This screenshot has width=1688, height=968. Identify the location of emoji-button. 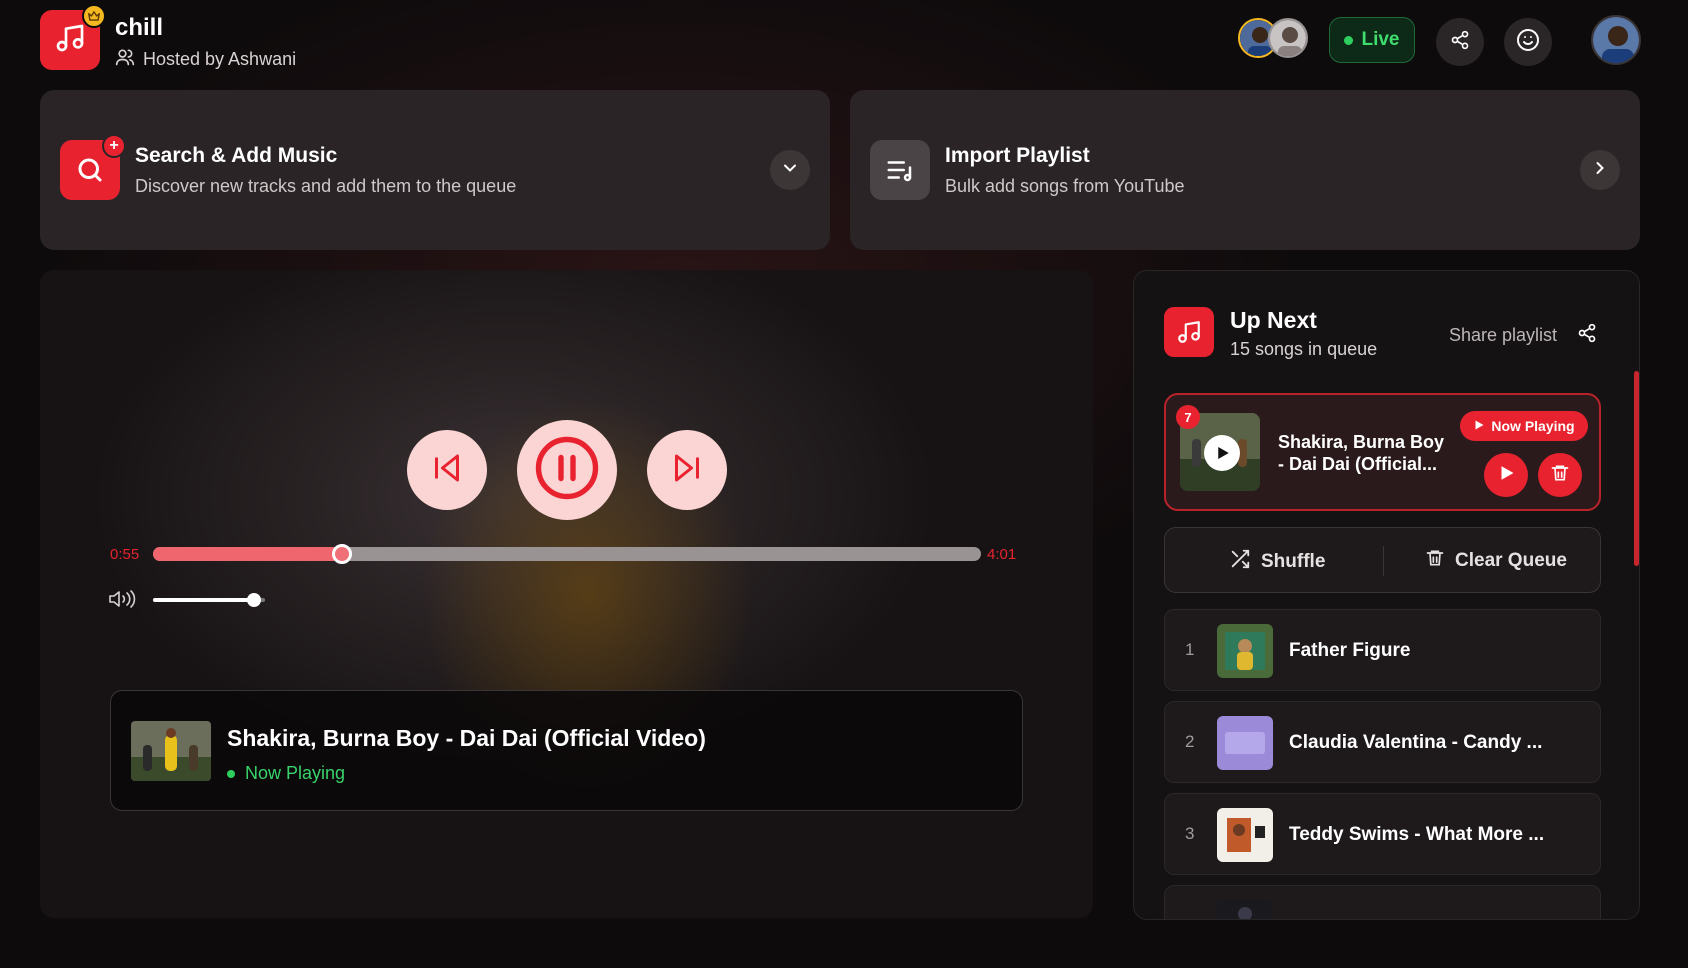
(1528, 42).